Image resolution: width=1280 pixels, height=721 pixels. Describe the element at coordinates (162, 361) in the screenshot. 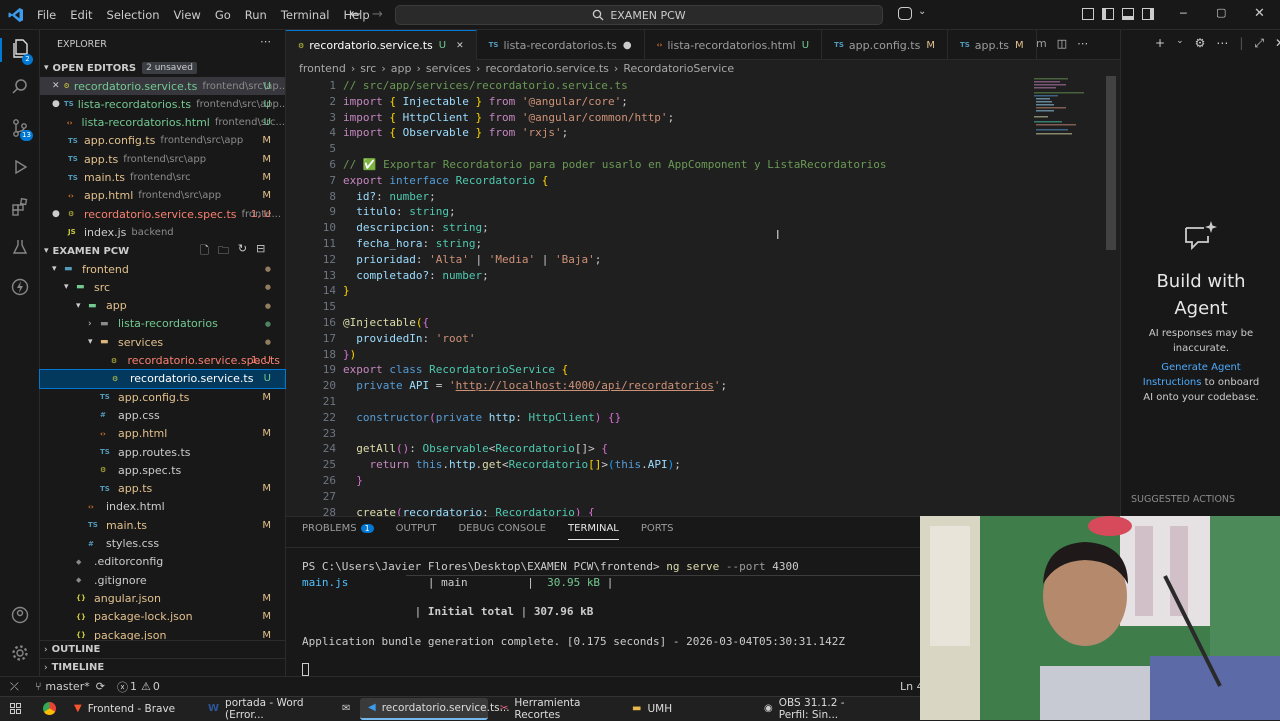

I see `tree-item: ⚙ recordatorio.service.spec.ts 1, U` at that location.